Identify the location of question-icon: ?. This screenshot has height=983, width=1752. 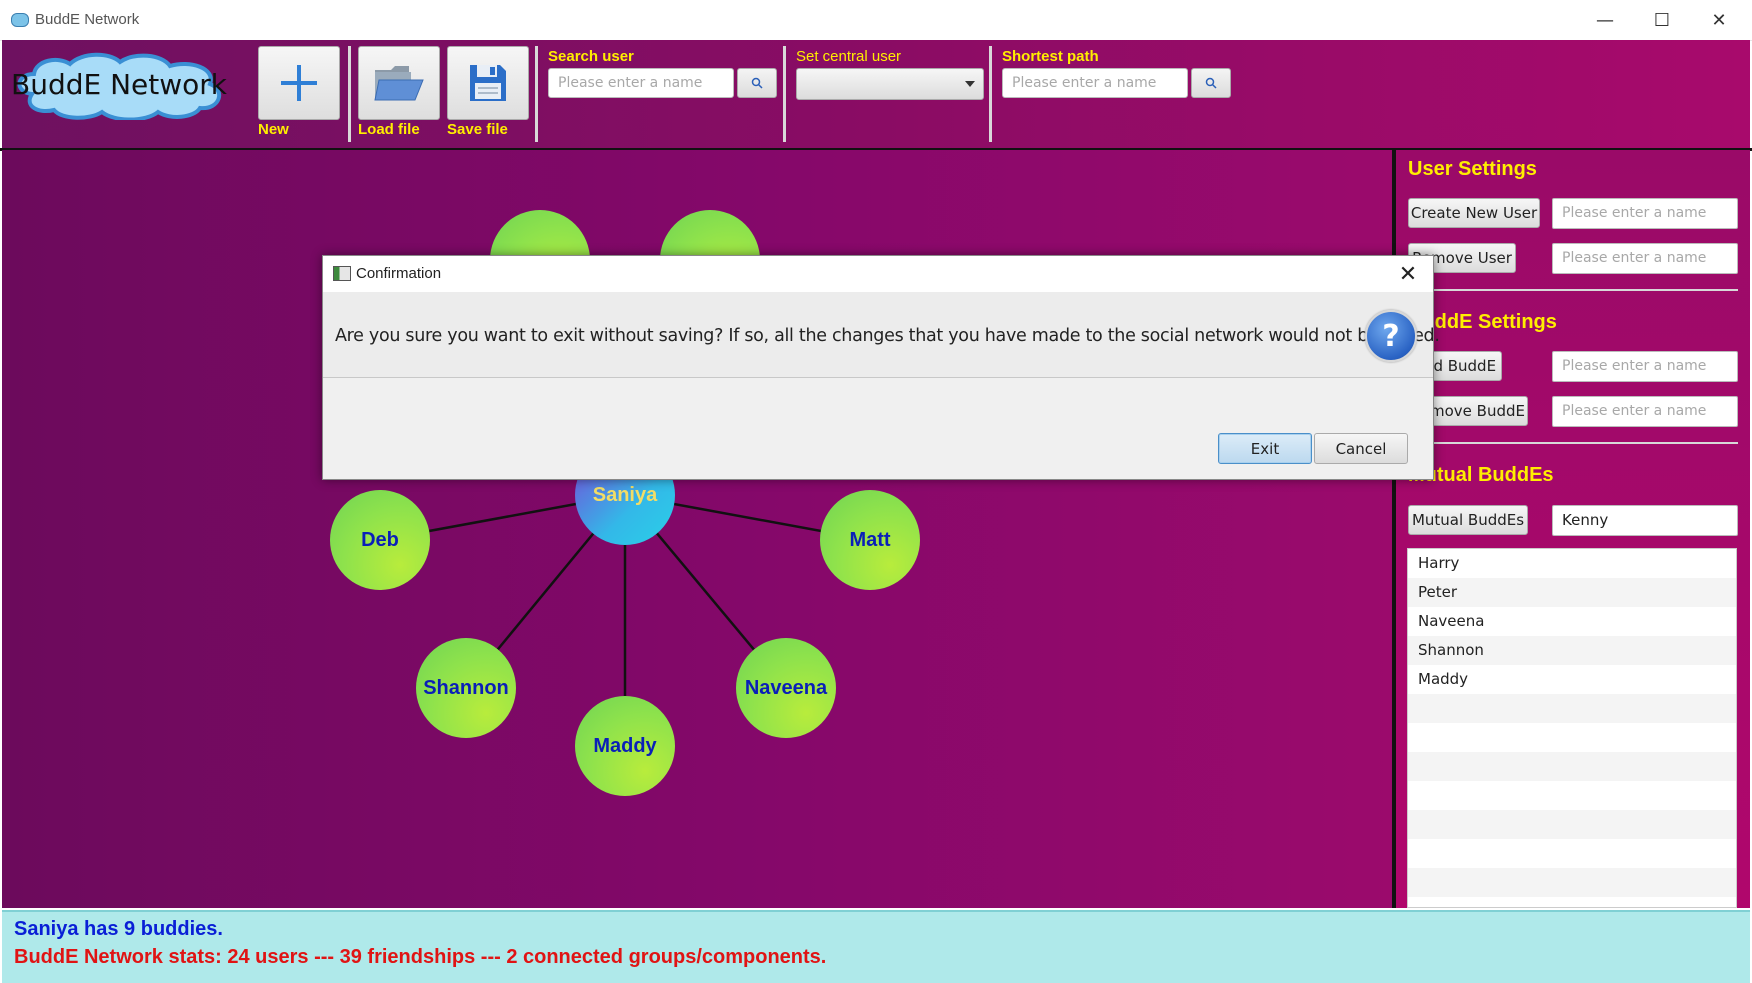
(1391, 336).